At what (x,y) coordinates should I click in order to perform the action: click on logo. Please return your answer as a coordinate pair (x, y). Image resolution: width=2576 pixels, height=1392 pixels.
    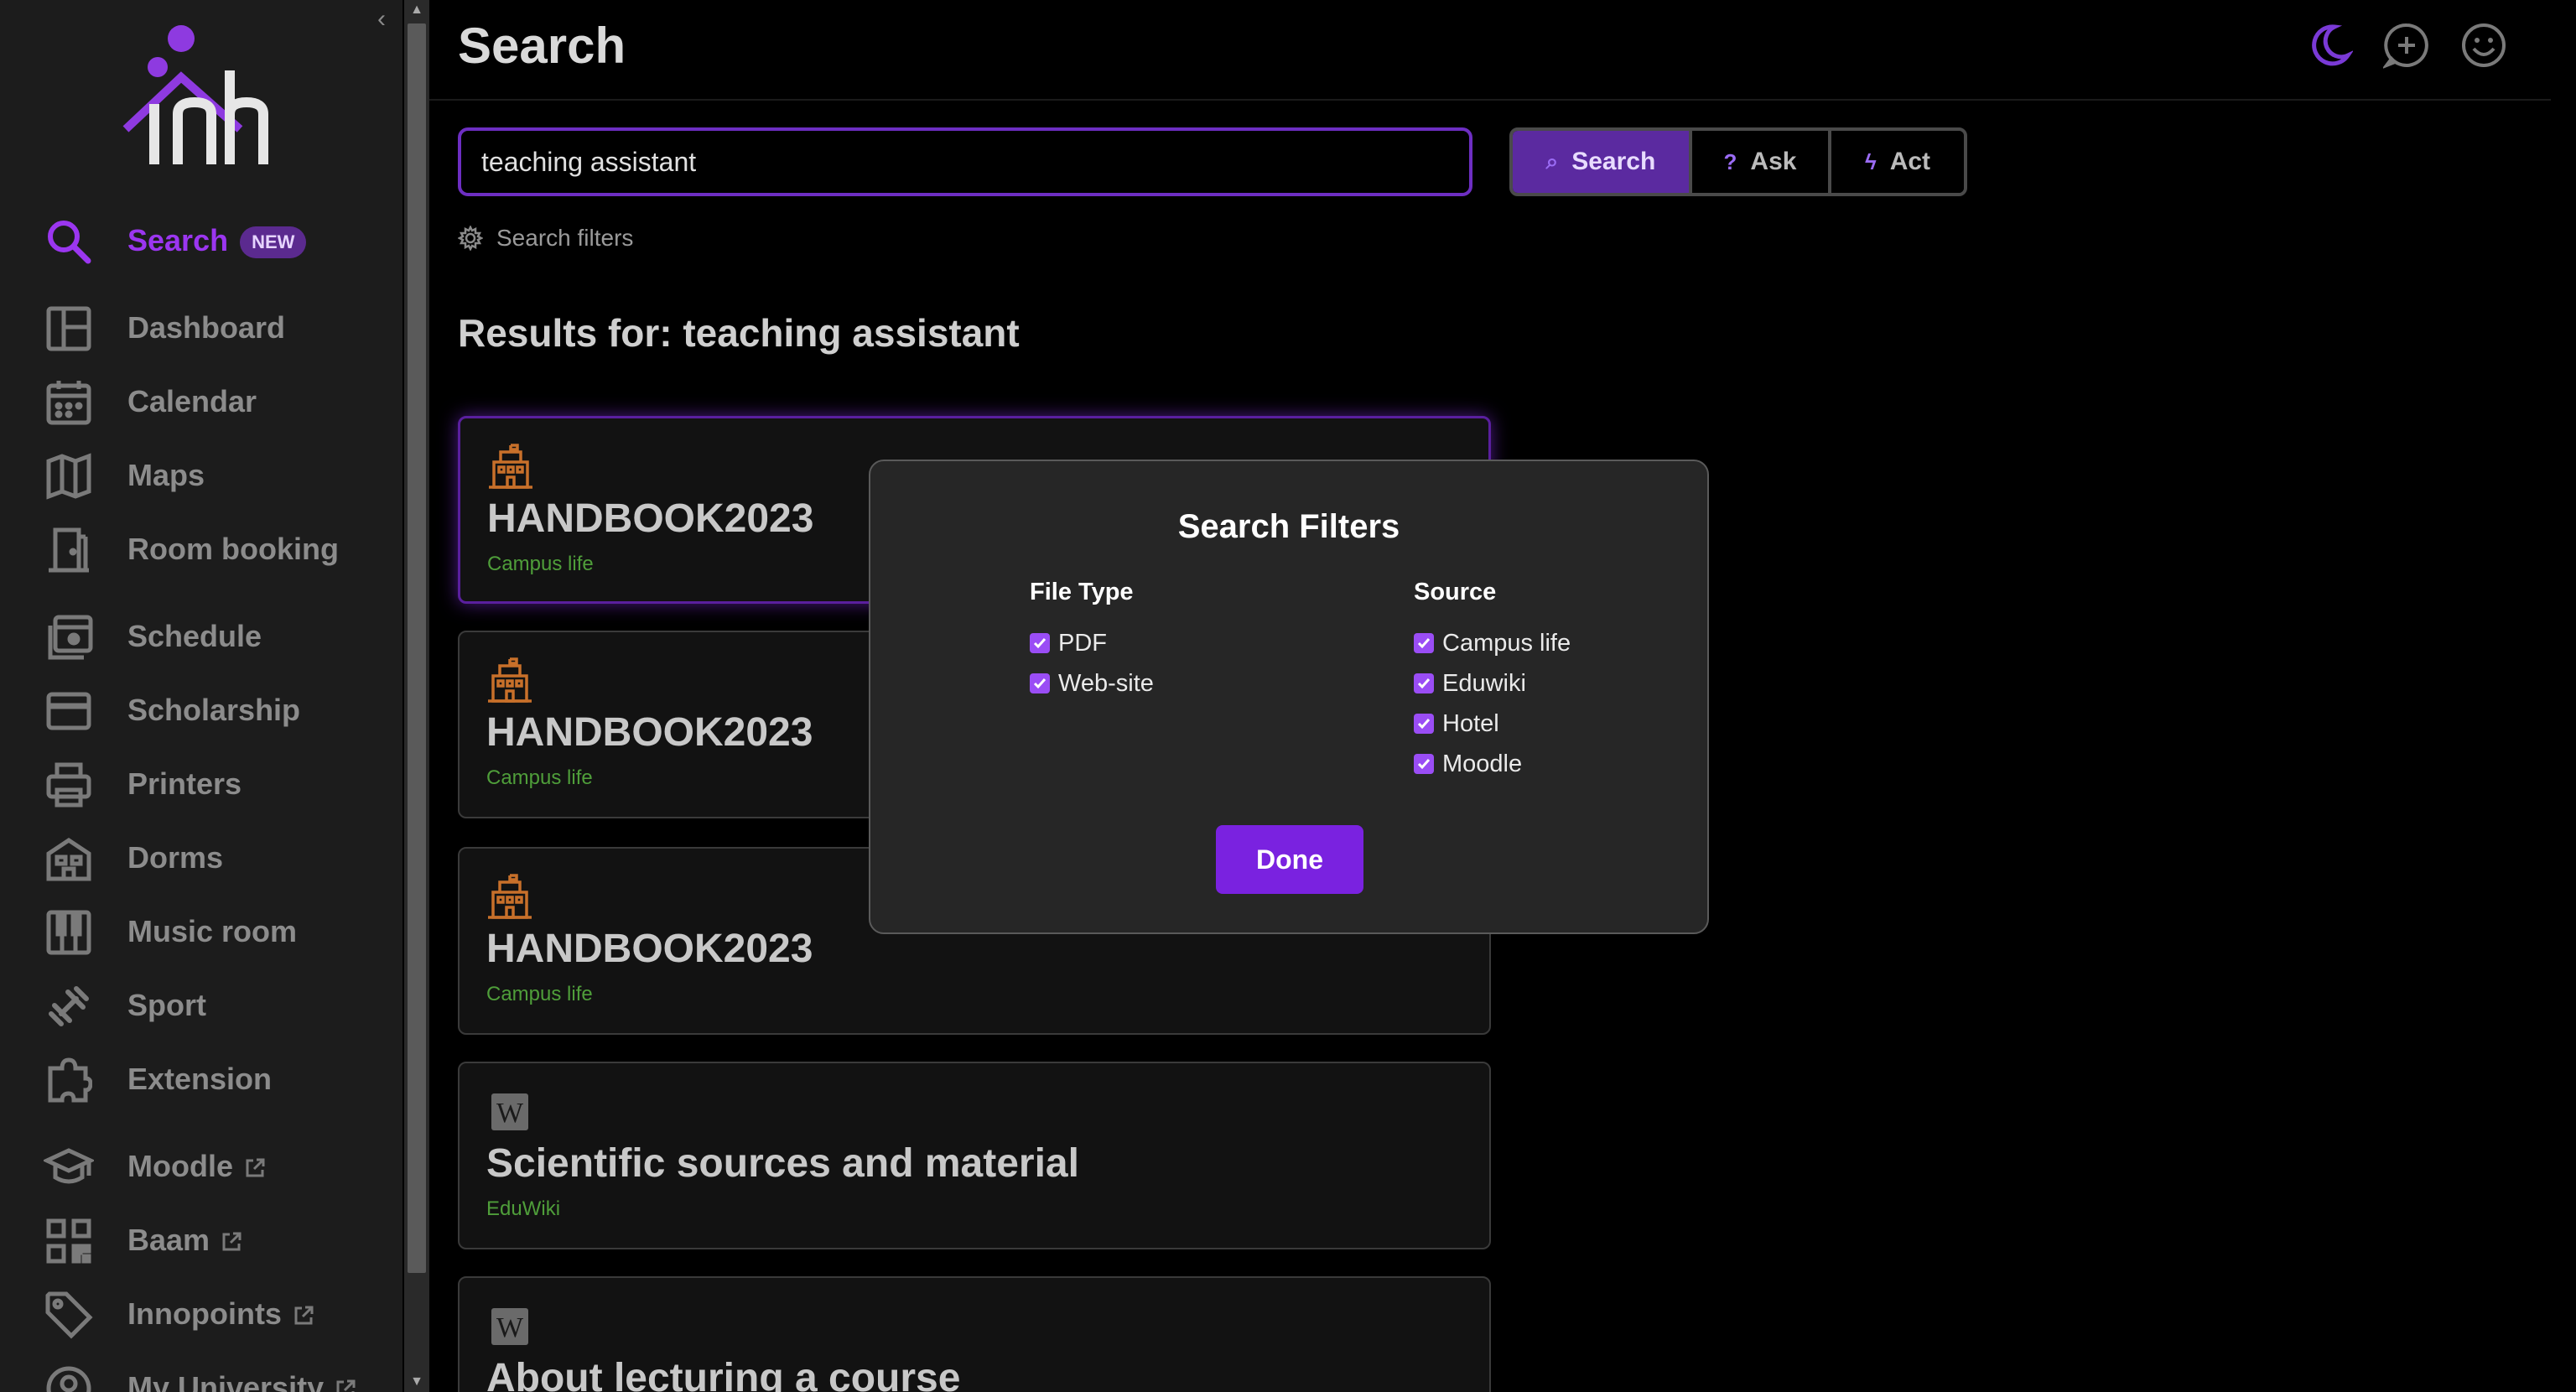
    Looking at the image, I should click on (205, 99).